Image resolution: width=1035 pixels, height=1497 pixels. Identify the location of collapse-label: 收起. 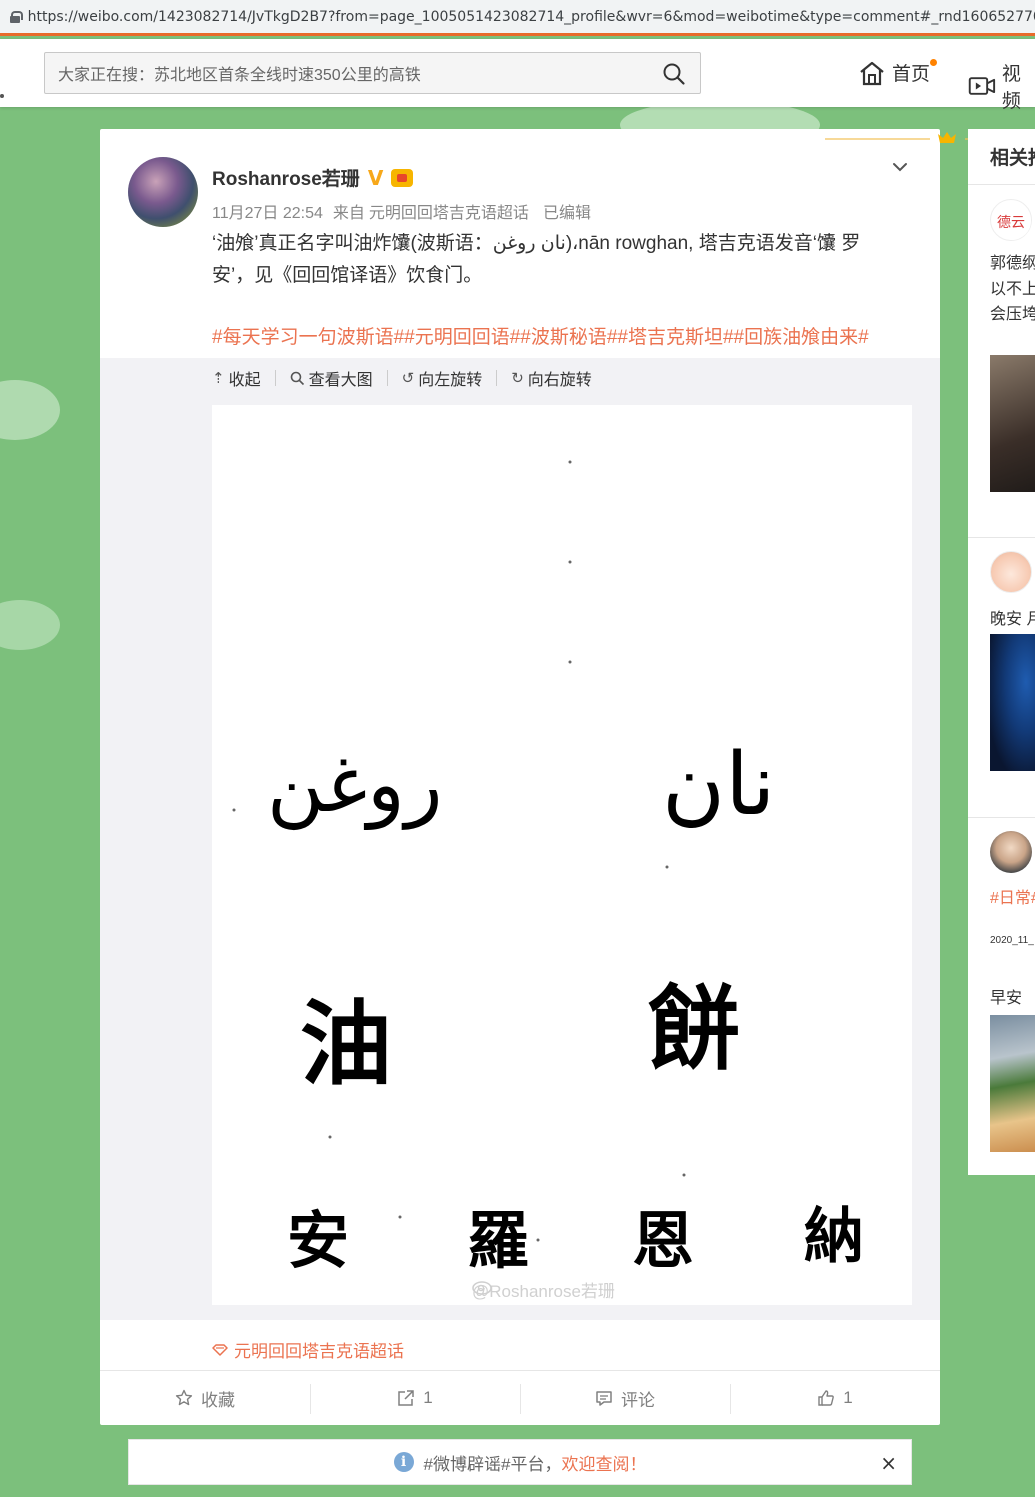
(244, 380).